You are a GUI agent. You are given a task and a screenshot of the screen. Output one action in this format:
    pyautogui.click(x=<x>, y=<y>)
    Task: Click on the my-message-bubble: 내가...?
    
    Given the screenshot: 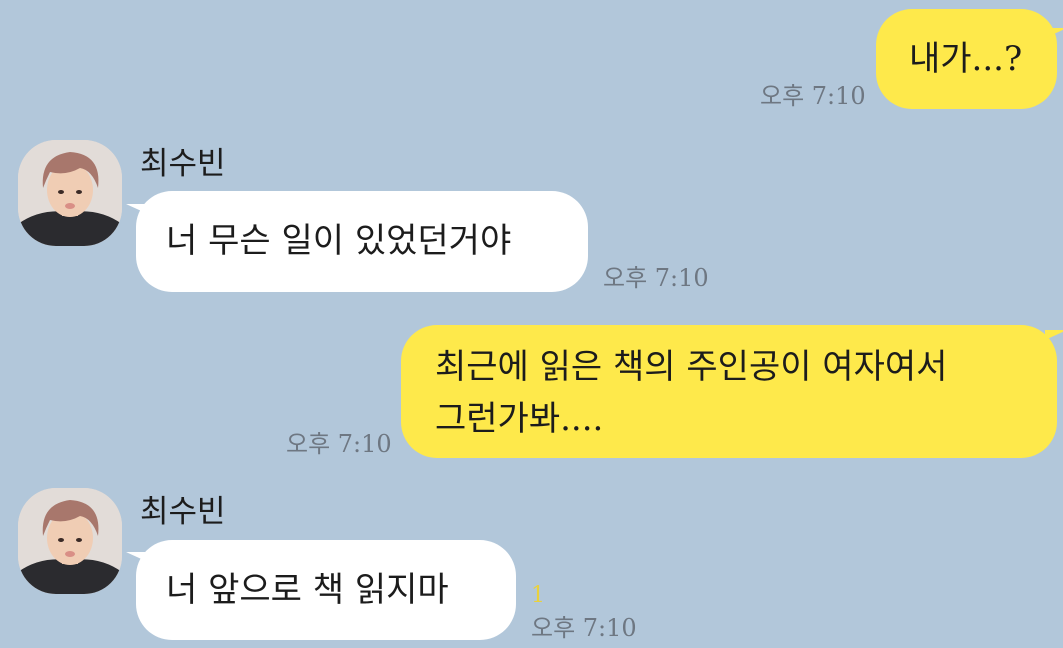 What is the action you would take?
    pyautogui.click(x=966, y=59)
    